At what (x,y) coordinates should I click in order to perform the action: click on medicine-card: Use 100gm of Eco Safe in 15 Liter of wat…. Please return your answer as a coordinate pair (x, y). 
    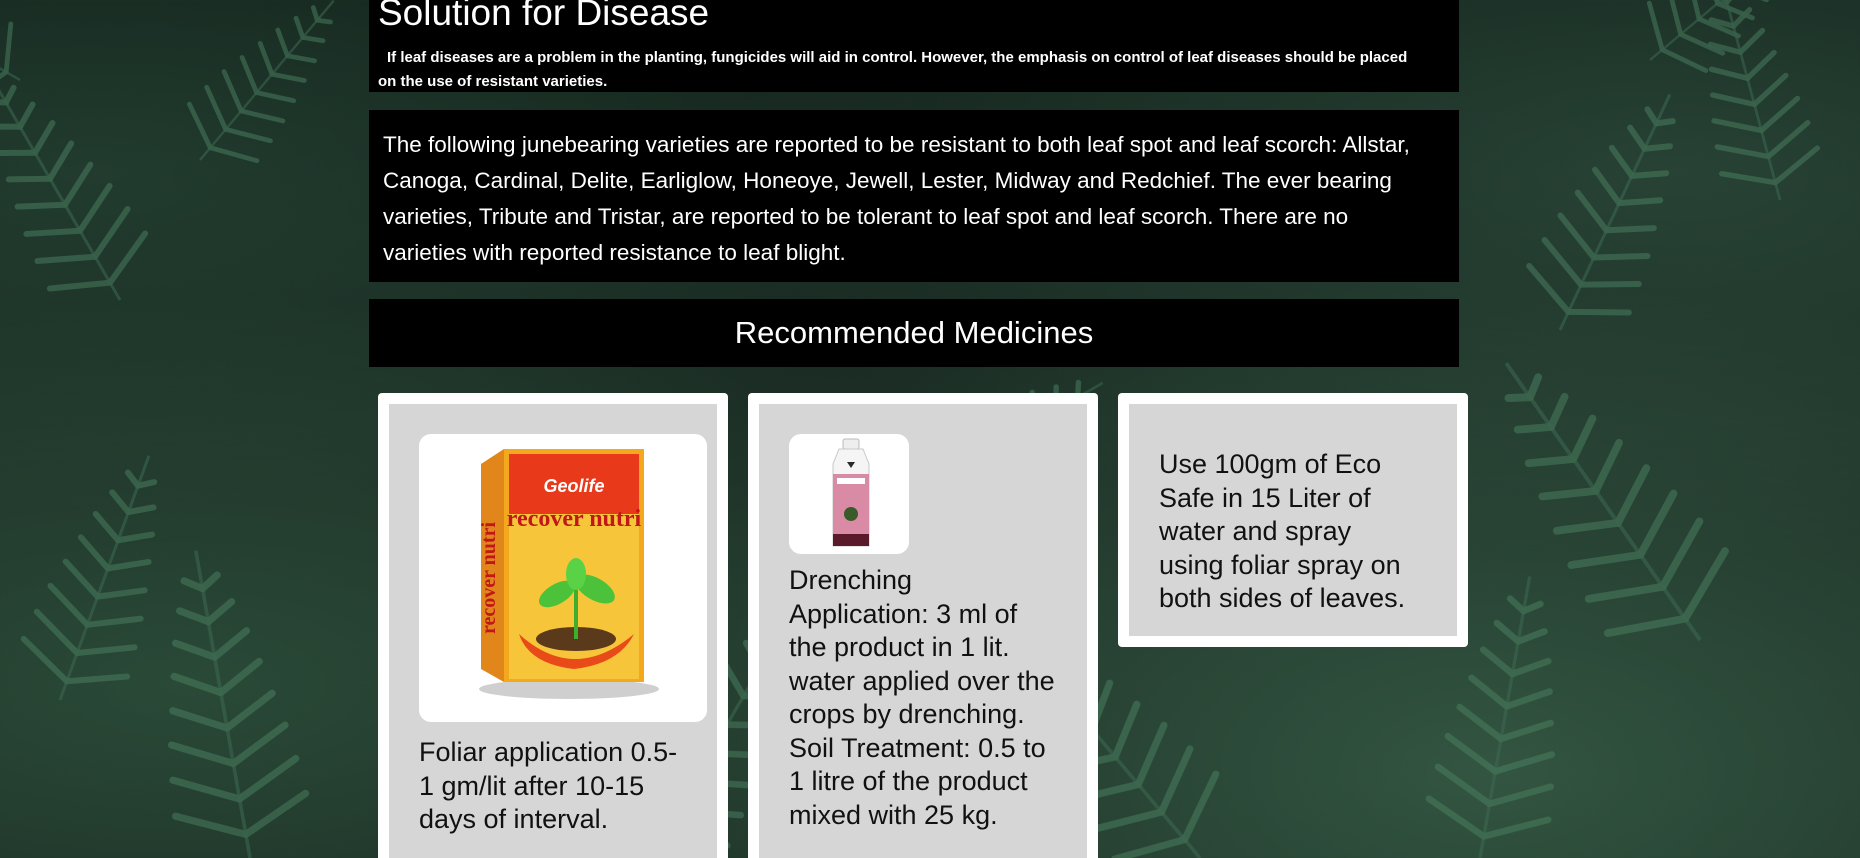
    Looking at the image, I should click on (1293, 520).